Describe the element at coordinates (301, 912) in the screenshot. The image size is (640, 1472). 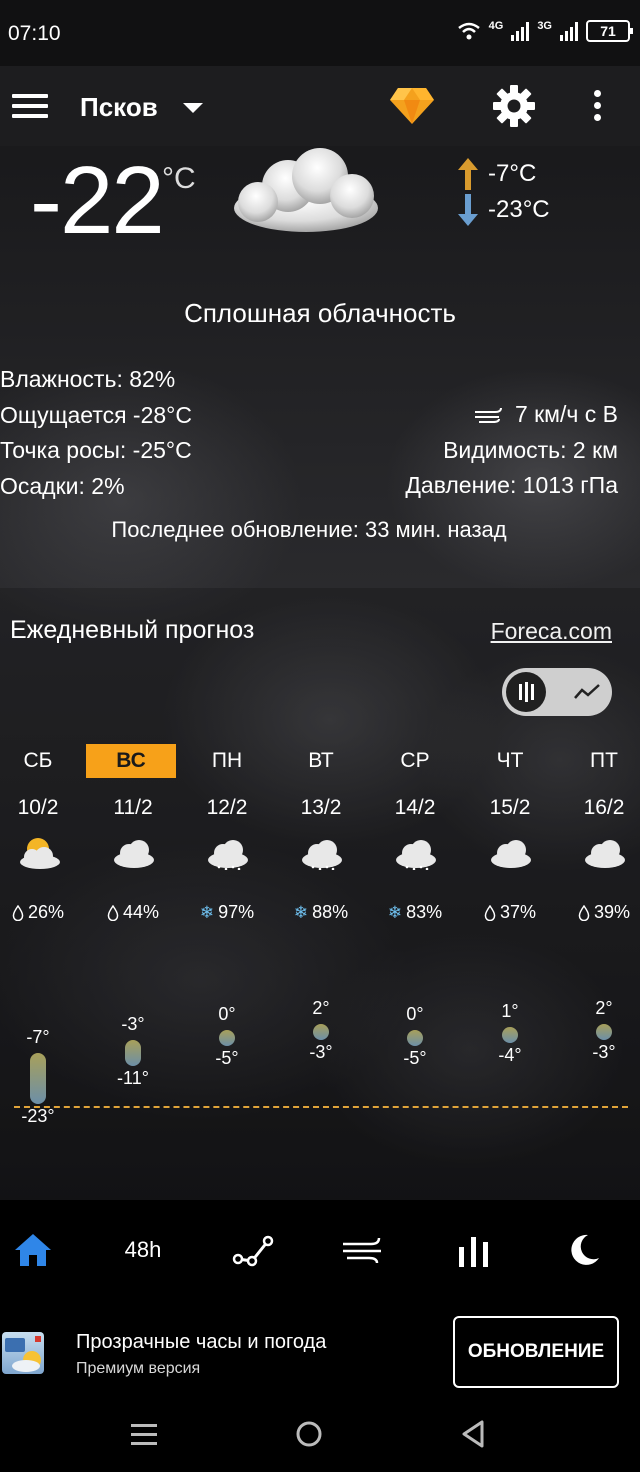
I see `snowflake-icon: ❄` at that location.